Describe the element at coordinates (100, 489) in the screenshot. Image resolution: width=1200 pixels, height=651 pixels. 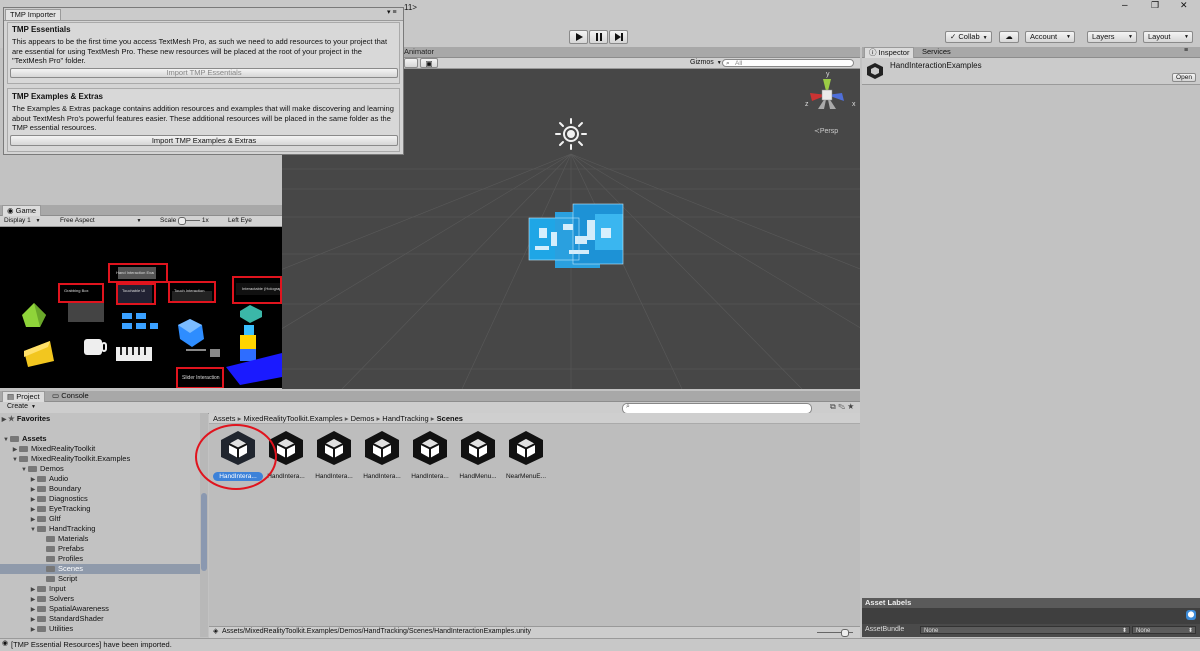
I see `tree-item: ▶ Boundary` at that location.